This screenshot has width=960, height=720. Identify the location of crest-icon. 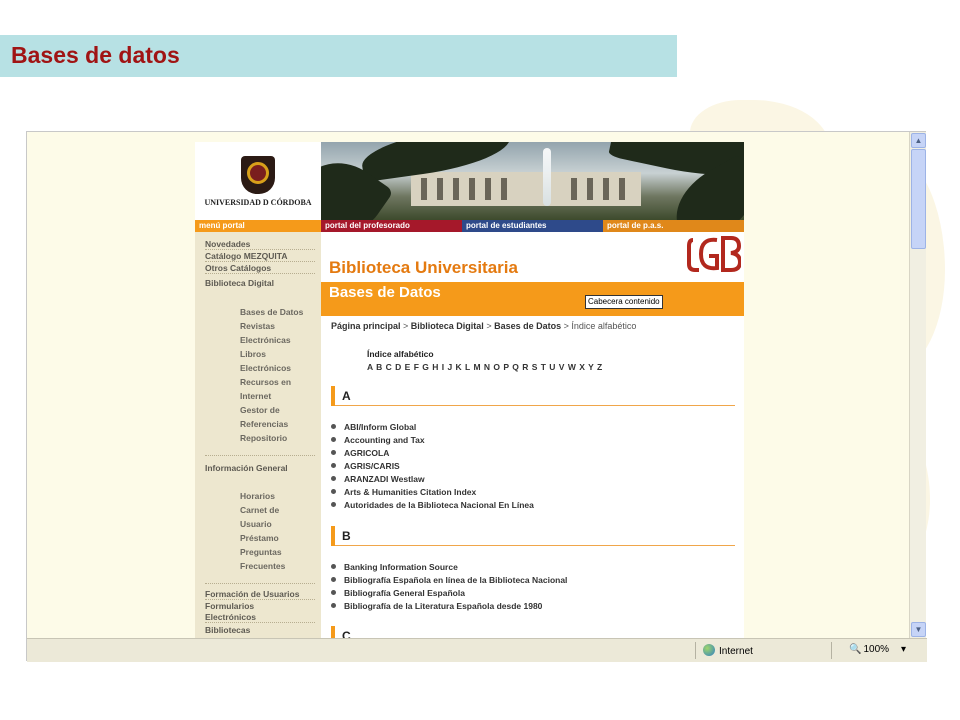
(258, 175).